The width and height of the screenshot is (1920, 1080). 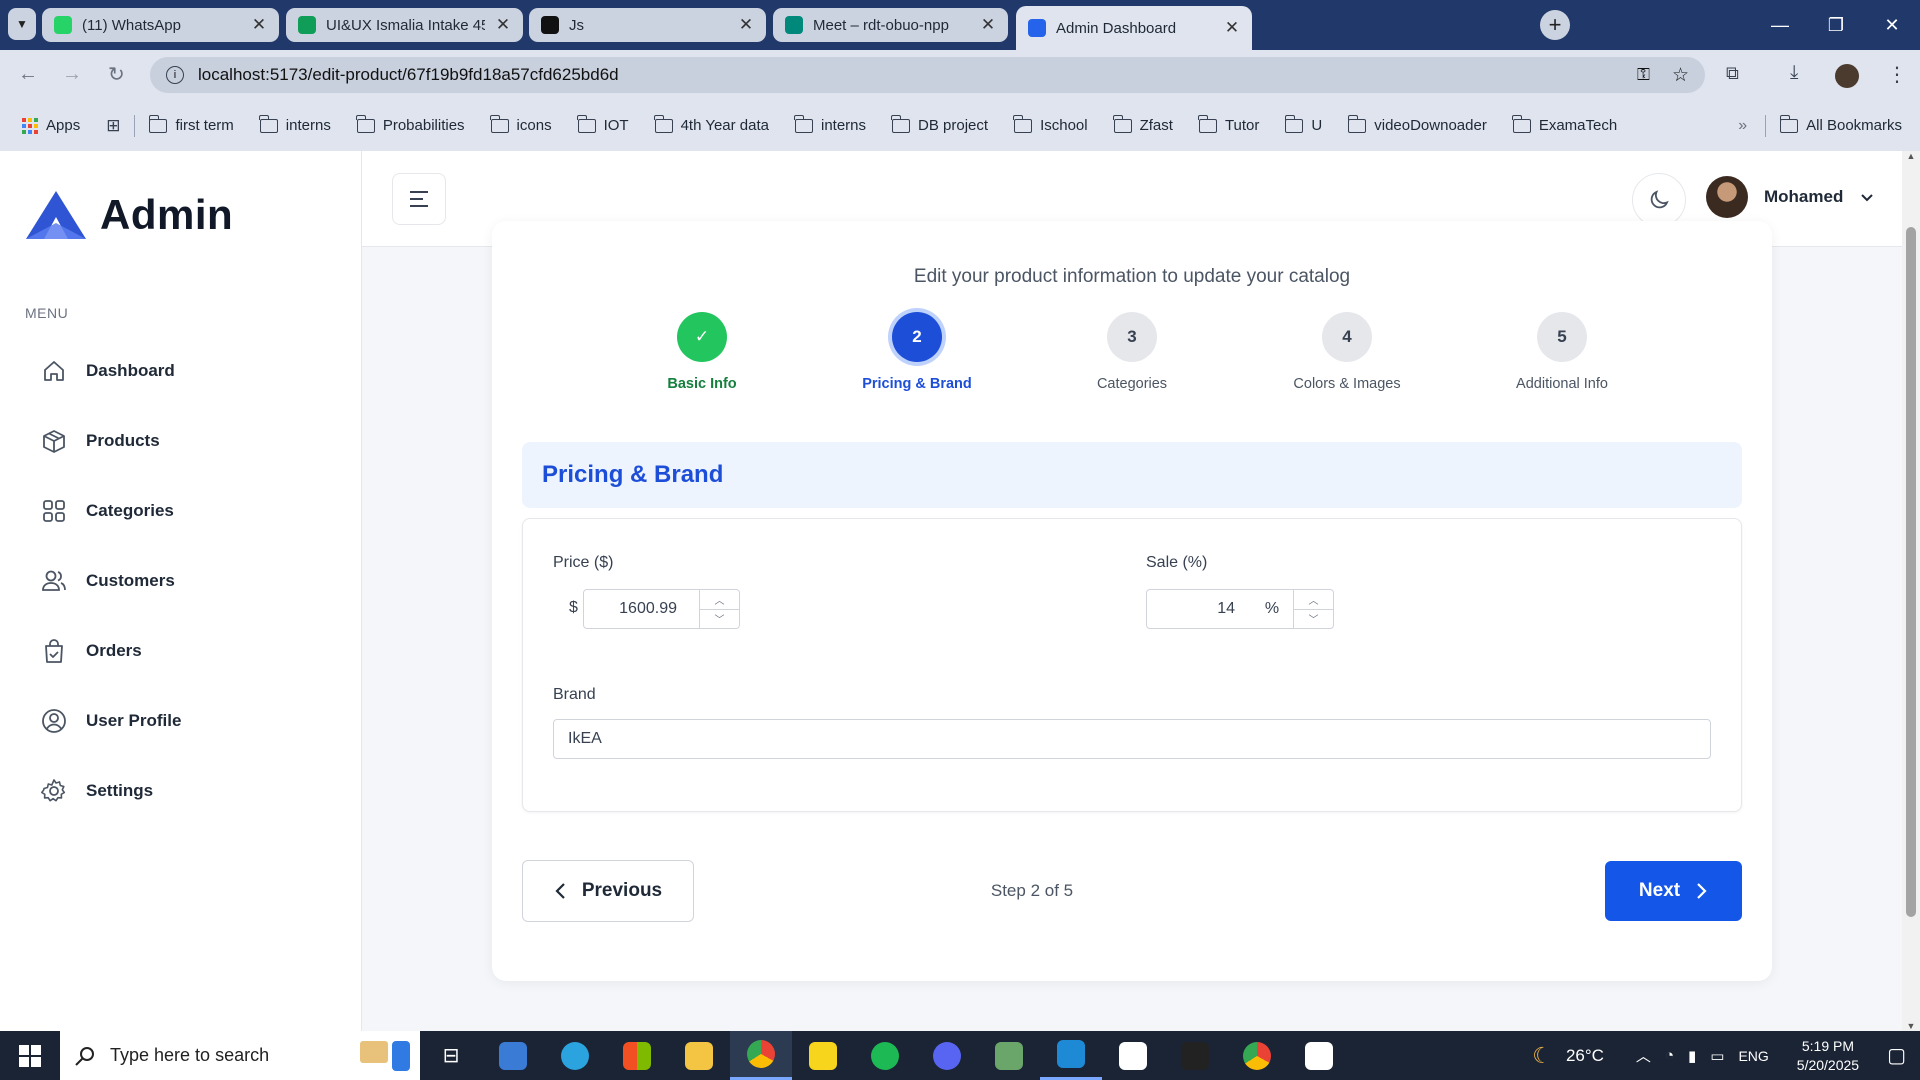 I want to click on next-button: Next, so click(x=1673, y=891).